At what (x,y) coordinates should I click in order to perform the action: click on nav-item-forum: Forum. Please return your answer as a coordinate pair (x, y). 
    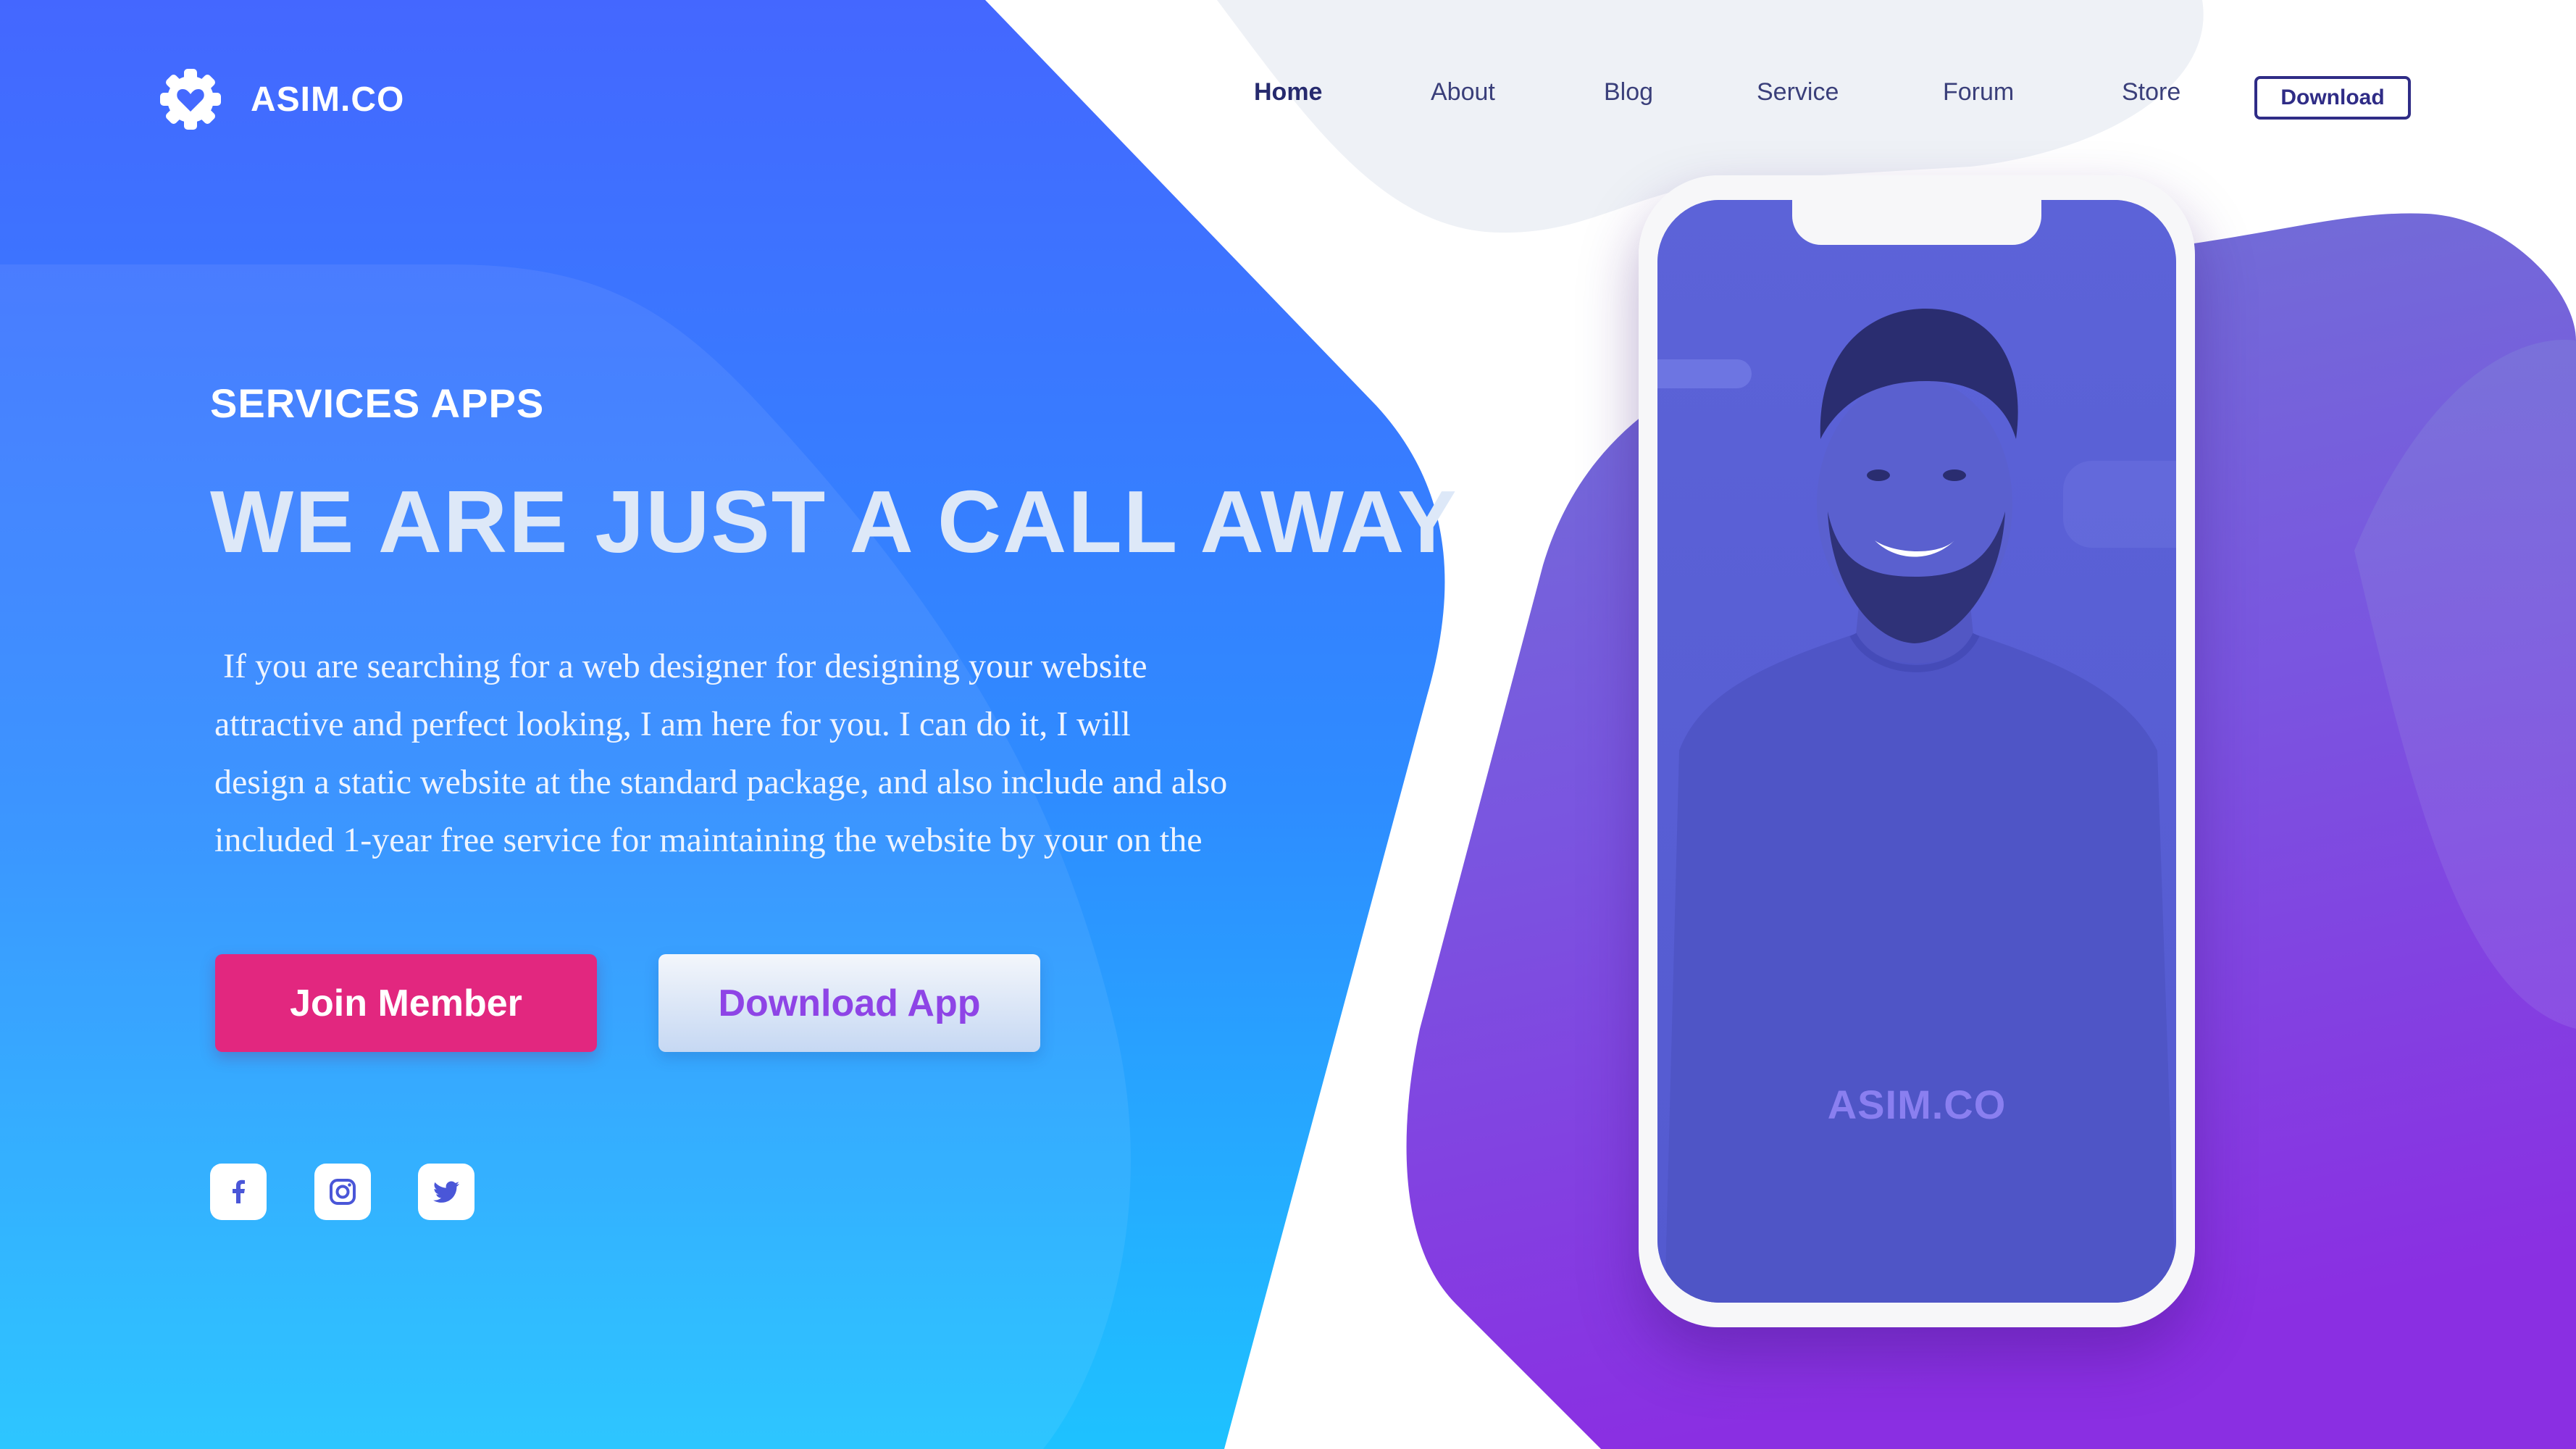
    Looking at the image, I should click on (1978, 92).